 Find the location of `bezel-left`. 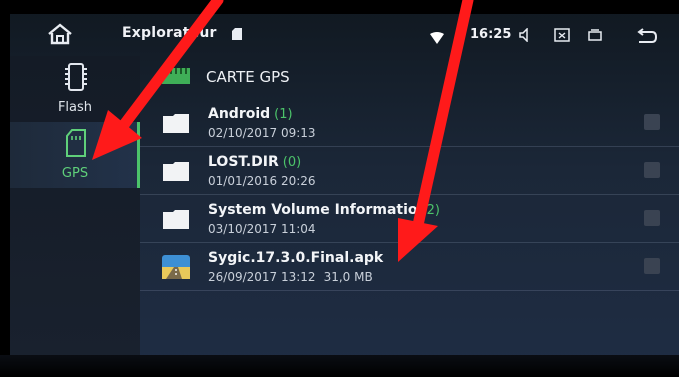

bezel-left is located at coordinates (5, 188).